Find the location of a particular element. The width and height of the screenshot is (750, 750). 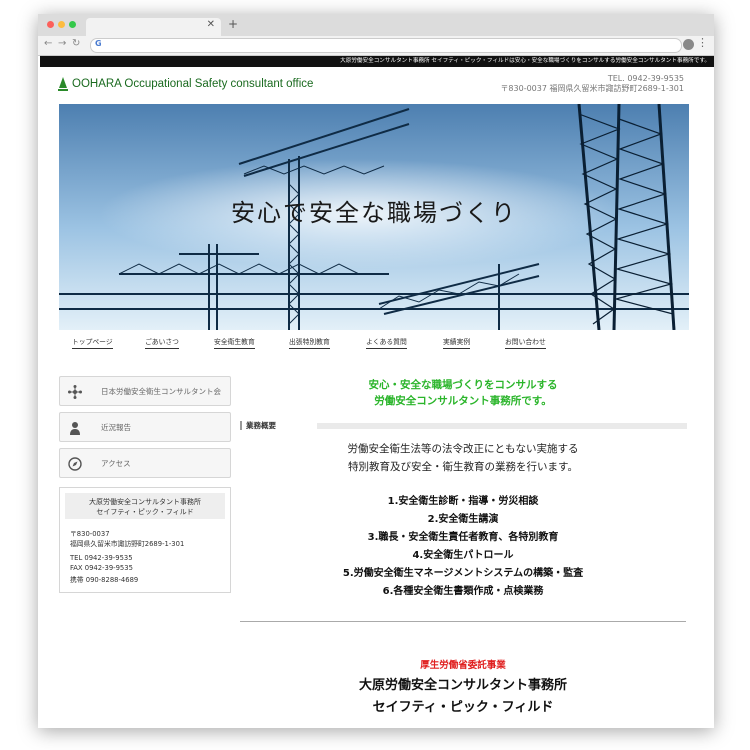

sidebar-item-label: 日本労働安全衛生コンサルタント会 is located at coordinates (161, 391).